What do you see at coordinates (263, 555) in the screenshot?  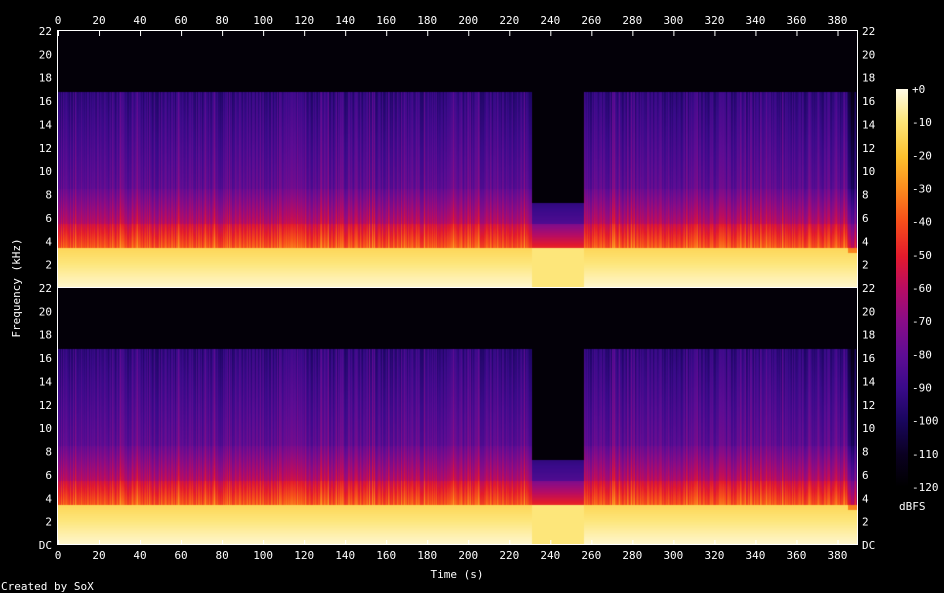 I see `x-tick-label-bottom: 100` at bounding box center [263, 555].